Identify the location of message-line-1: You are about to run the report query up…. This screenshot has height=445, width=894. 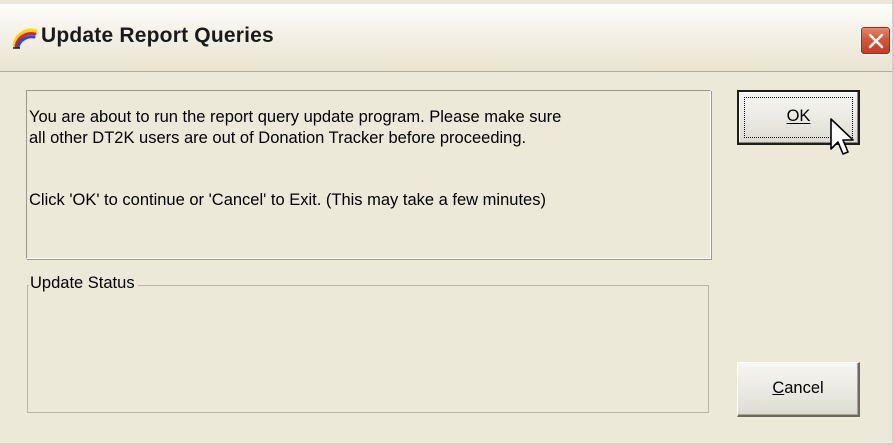
(295, 117).